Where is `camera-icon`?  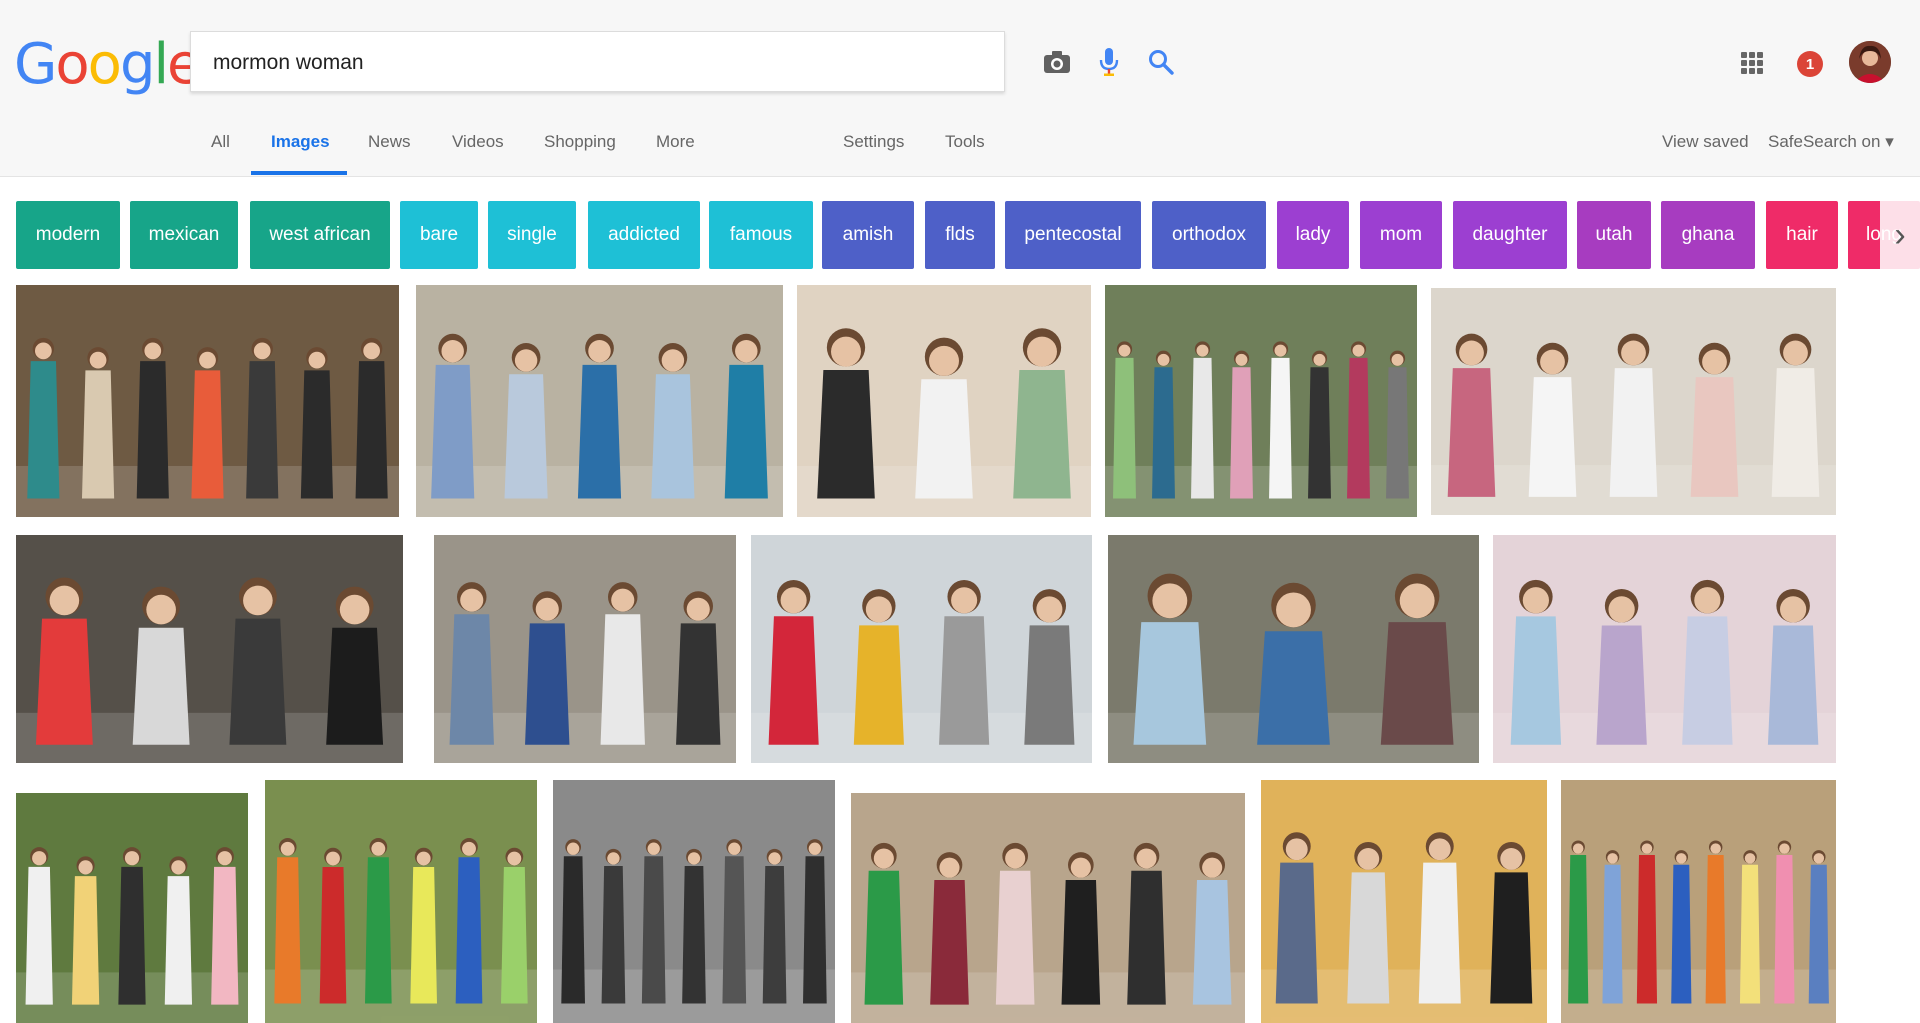
camera-icon is located at coordinates (1057, 62).